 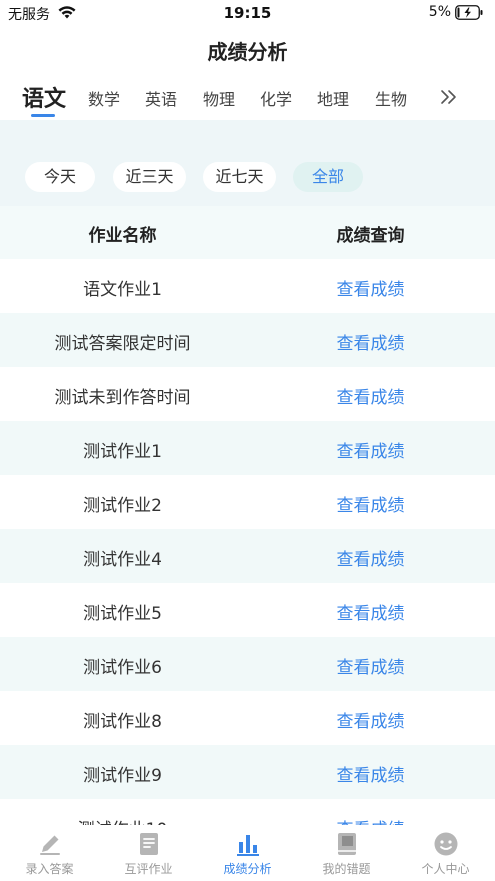 I want to click on tabbar-label: 互评作业, so click(x=148, y=869).